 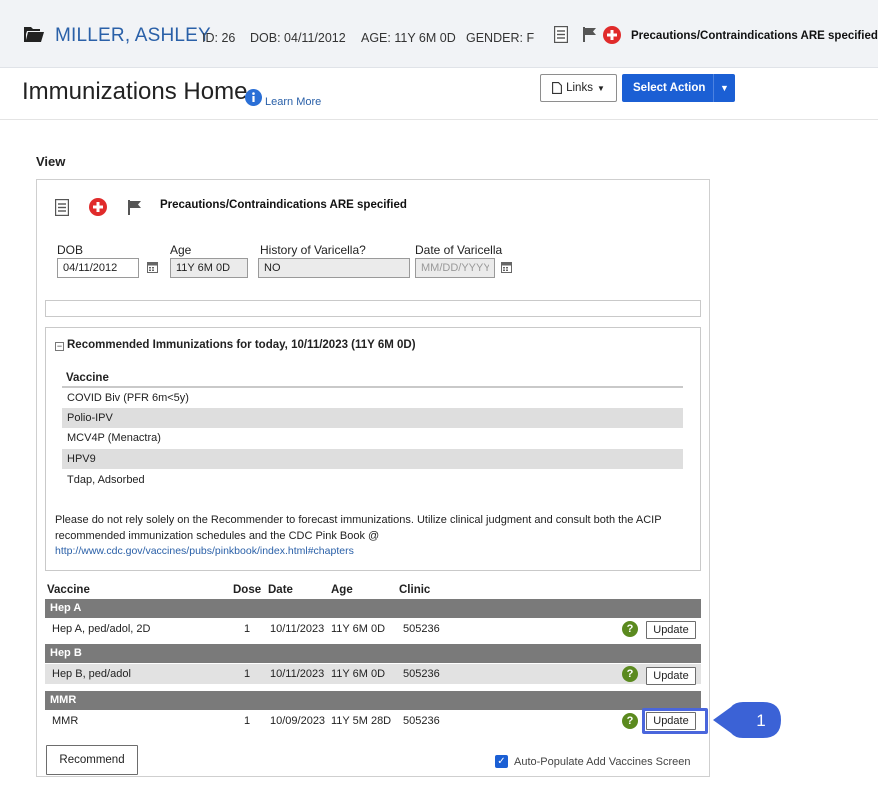 What do you see at coordinates (342, 590) in the screenshot?
I see `col-header-age: Age` at bounding box center [342, 590].